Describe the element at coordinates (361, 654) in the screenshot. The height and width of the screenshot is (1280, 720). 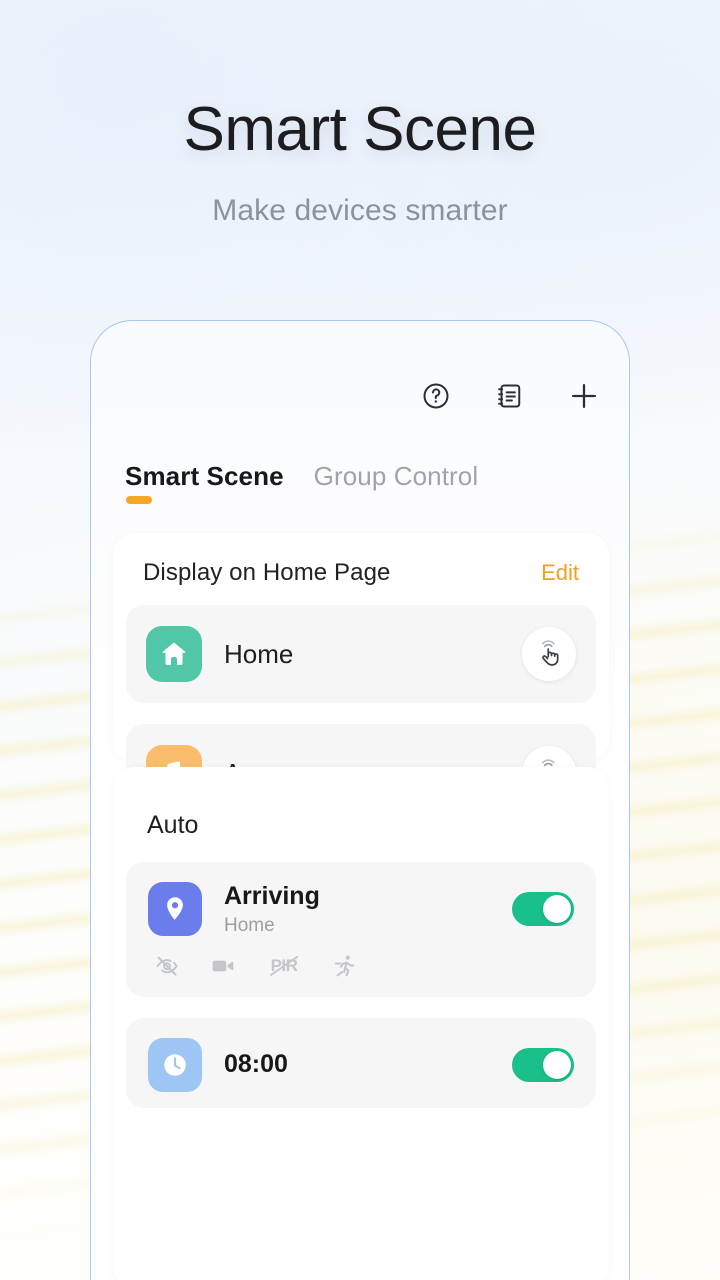
I see `scene-row-home: Home` at that location.